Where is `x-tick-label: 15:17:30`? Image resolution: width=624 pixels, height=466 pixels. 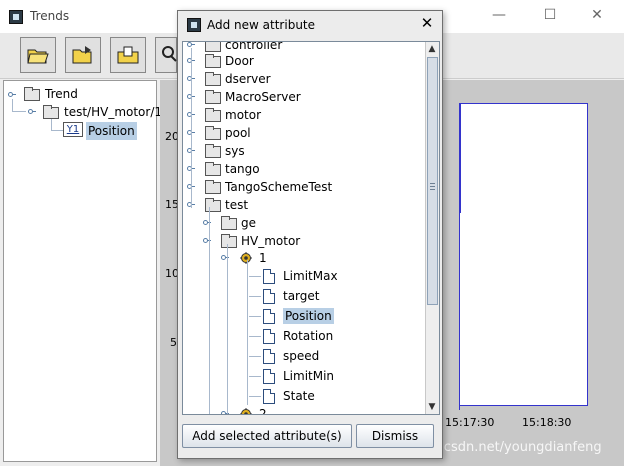
x-tick-label: 15:17:30 is located at coordinates (470, 422).